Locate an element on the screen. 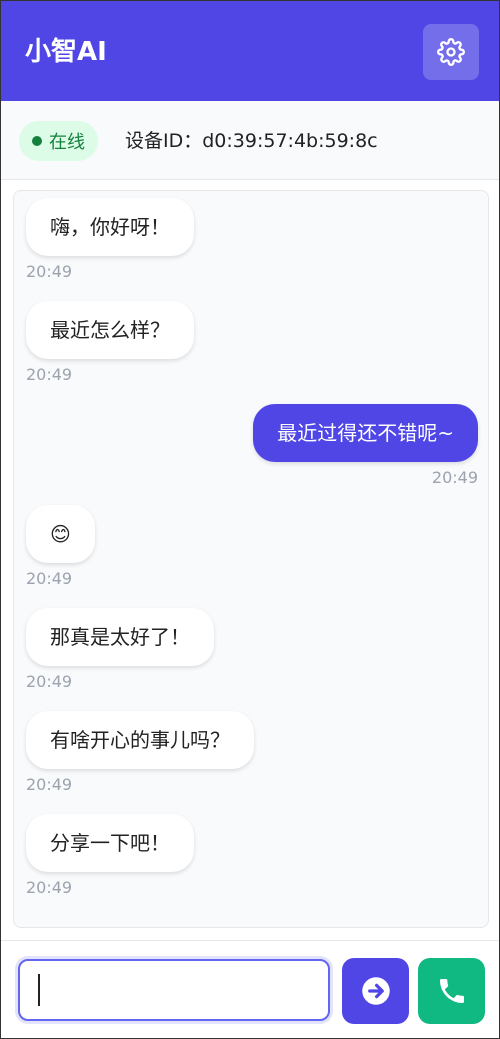 Image resolution: width=500 pixels, height=1039 pixels. message-ai: 最近怎么样？ 20:49 is located at coordinates (110, 343).